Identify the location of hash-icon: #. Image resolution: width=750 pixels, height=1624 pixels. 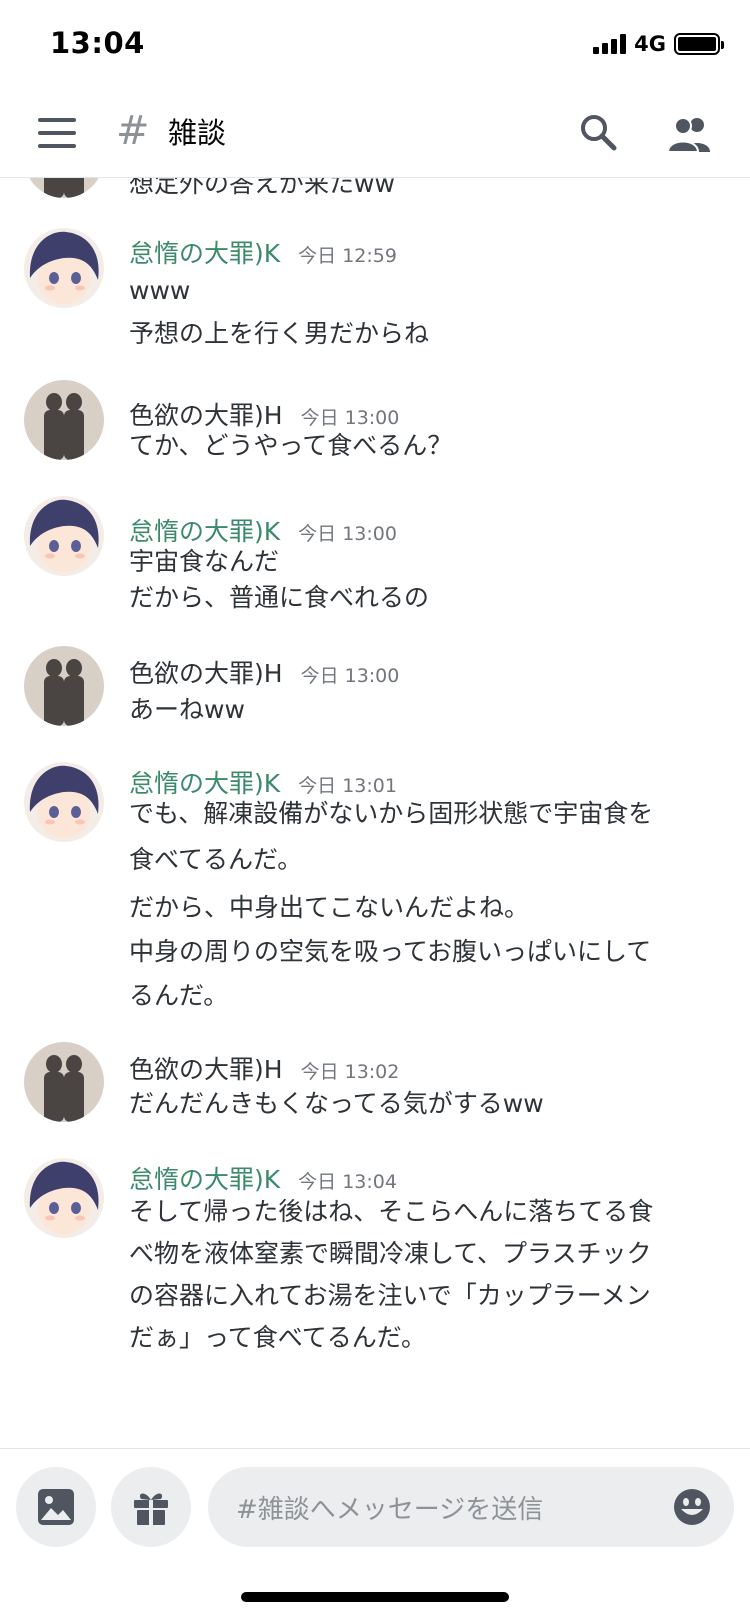
(133, 131).